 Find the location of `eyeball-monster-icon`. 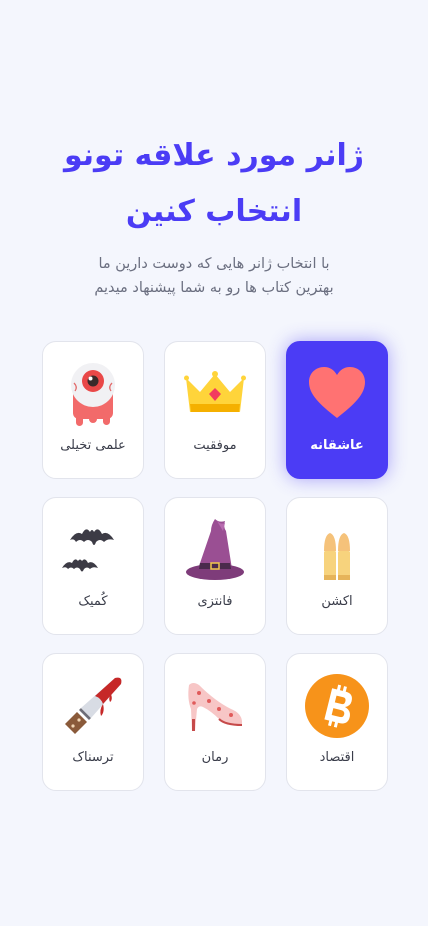

eyeball-monster-icon is located at coordinates (93, 394).